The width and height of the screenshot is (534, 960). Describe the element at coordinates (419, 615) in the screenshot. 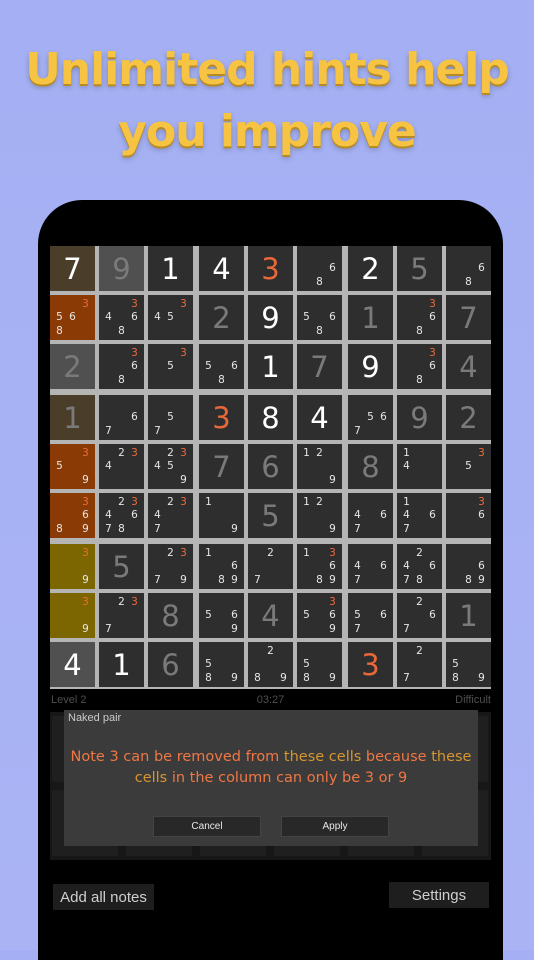

I see `sudoku-cell: 26 7` at that location.